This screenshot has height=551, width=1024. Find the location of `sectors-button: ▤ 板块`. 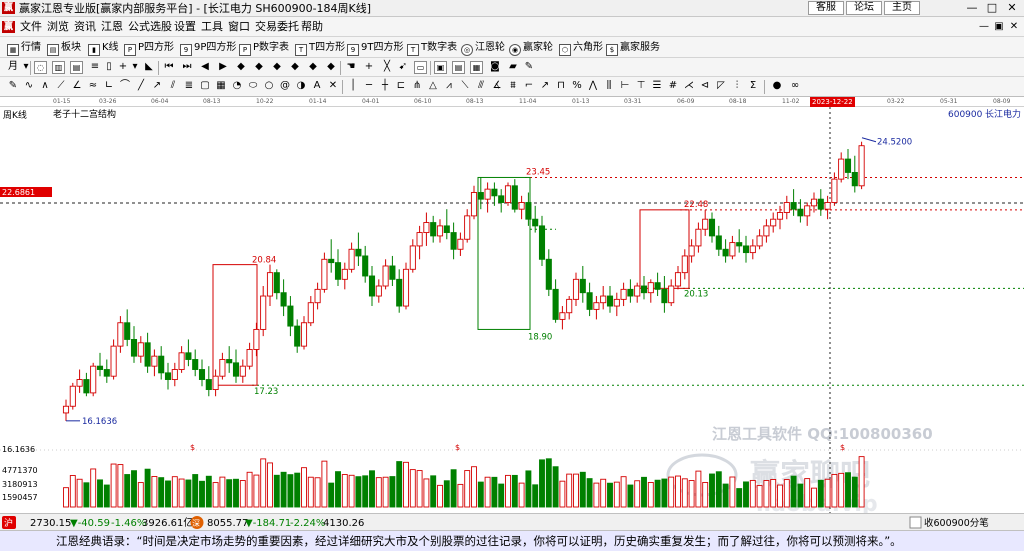

sectors-button: ▤ 板块 is located at coordinates (64, 48).